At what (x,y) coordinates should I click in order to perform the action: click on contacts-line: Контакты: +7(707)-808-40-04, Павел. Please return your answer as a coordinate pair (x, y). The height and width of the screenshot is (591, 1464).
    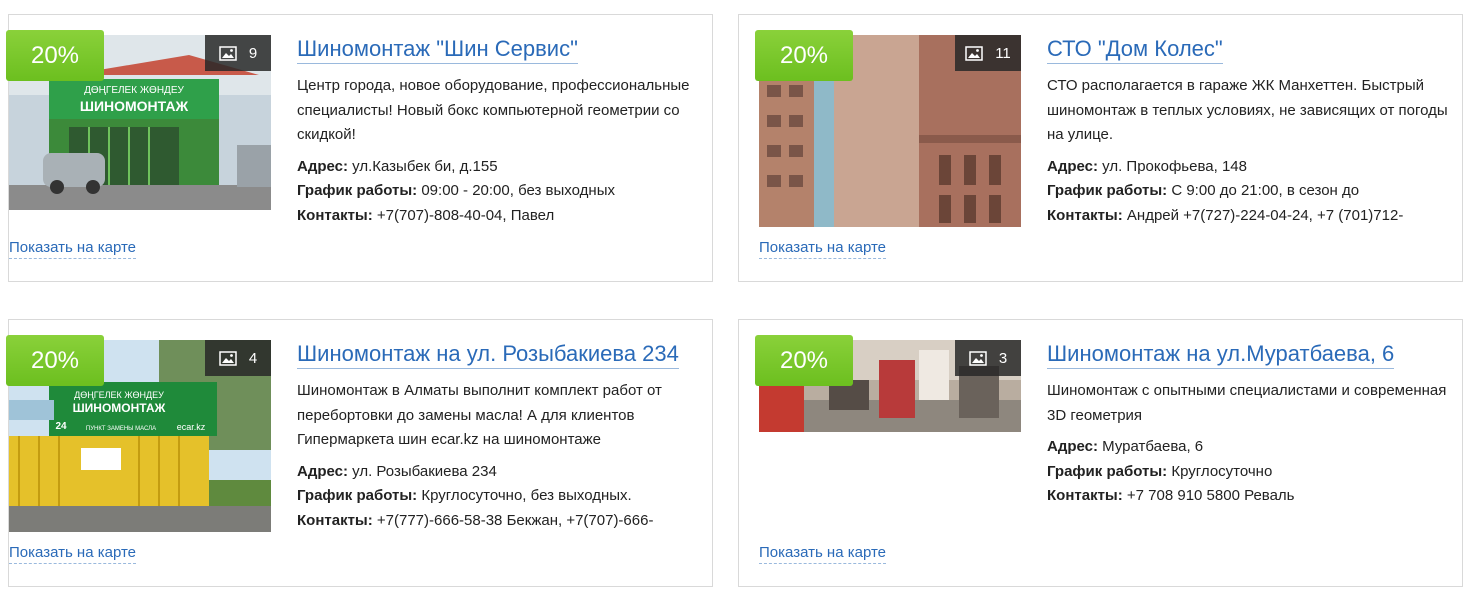
    Looking at the image, I should click on (499, 216).